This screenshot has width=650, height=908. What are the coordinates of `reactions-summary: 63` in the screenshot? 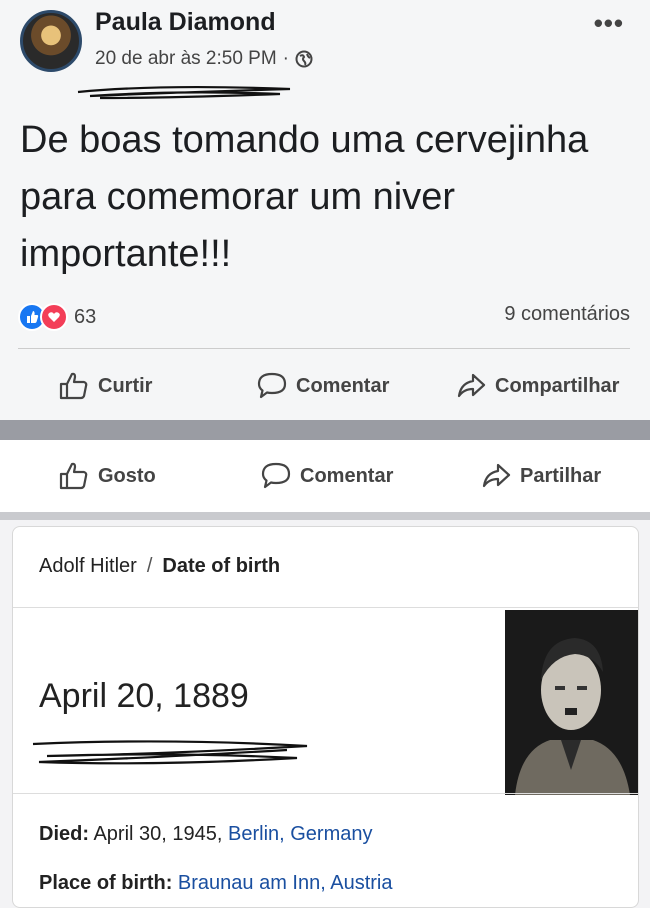 It's located at (57, 317).